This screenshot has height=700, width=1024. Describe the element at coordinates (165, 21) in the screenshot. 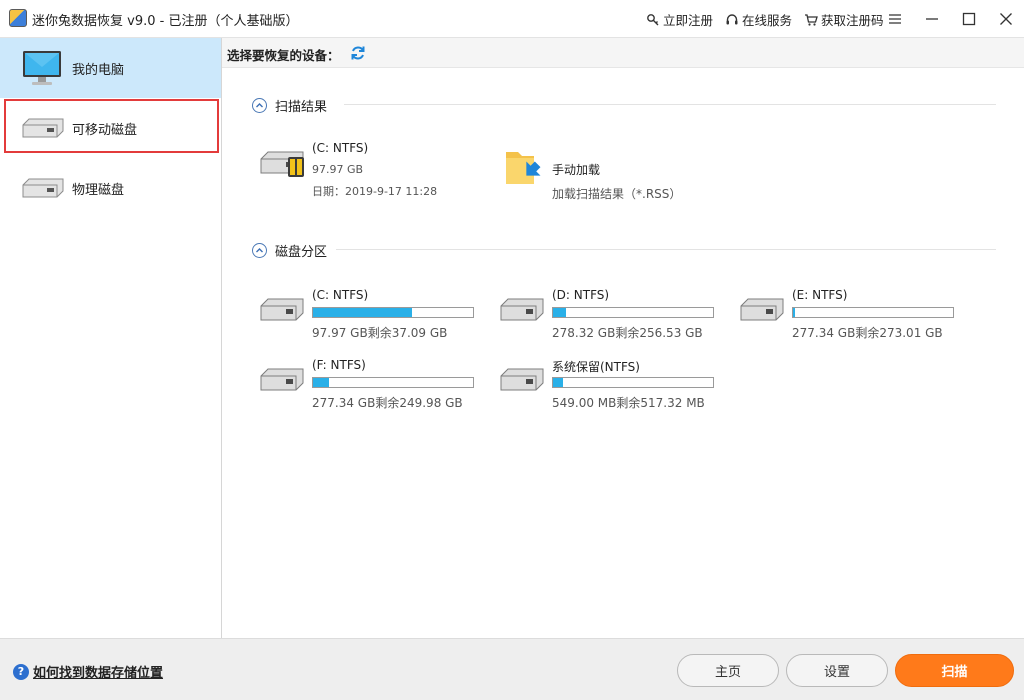

I see `window-title: 迷你兔数据恢复 v9.0 - 已注册（个人基础版）` at that location.